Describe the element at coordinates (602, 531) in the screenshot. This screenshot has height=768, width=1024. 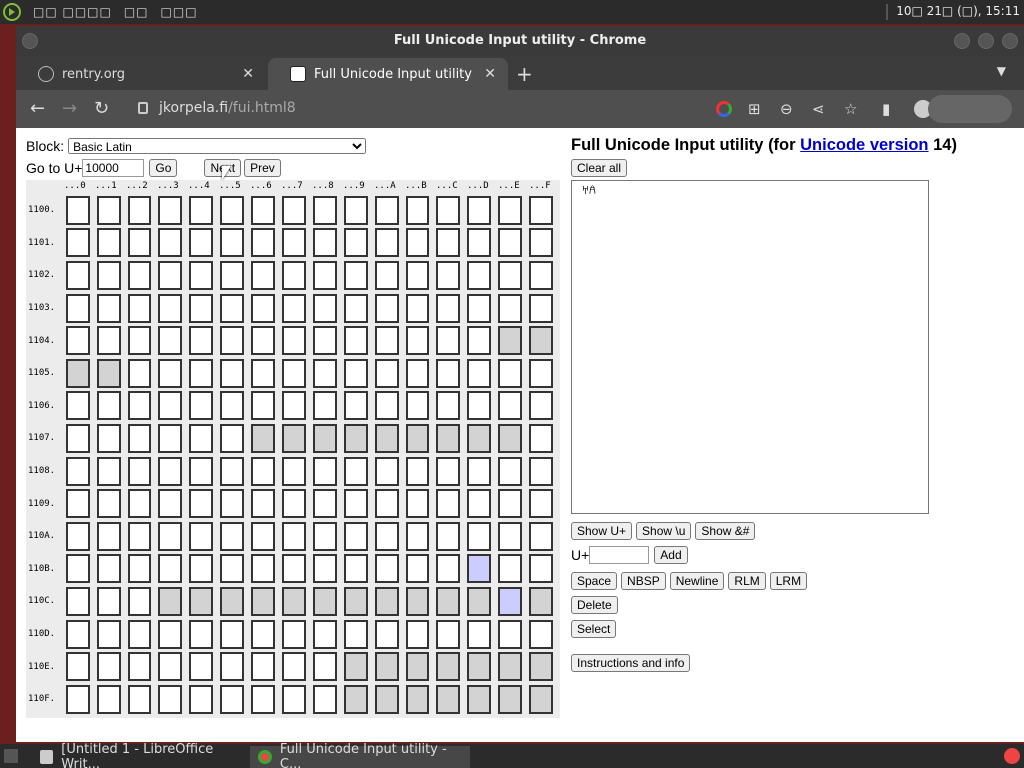
I see `show-u-plus-button: Show U+` at that location.